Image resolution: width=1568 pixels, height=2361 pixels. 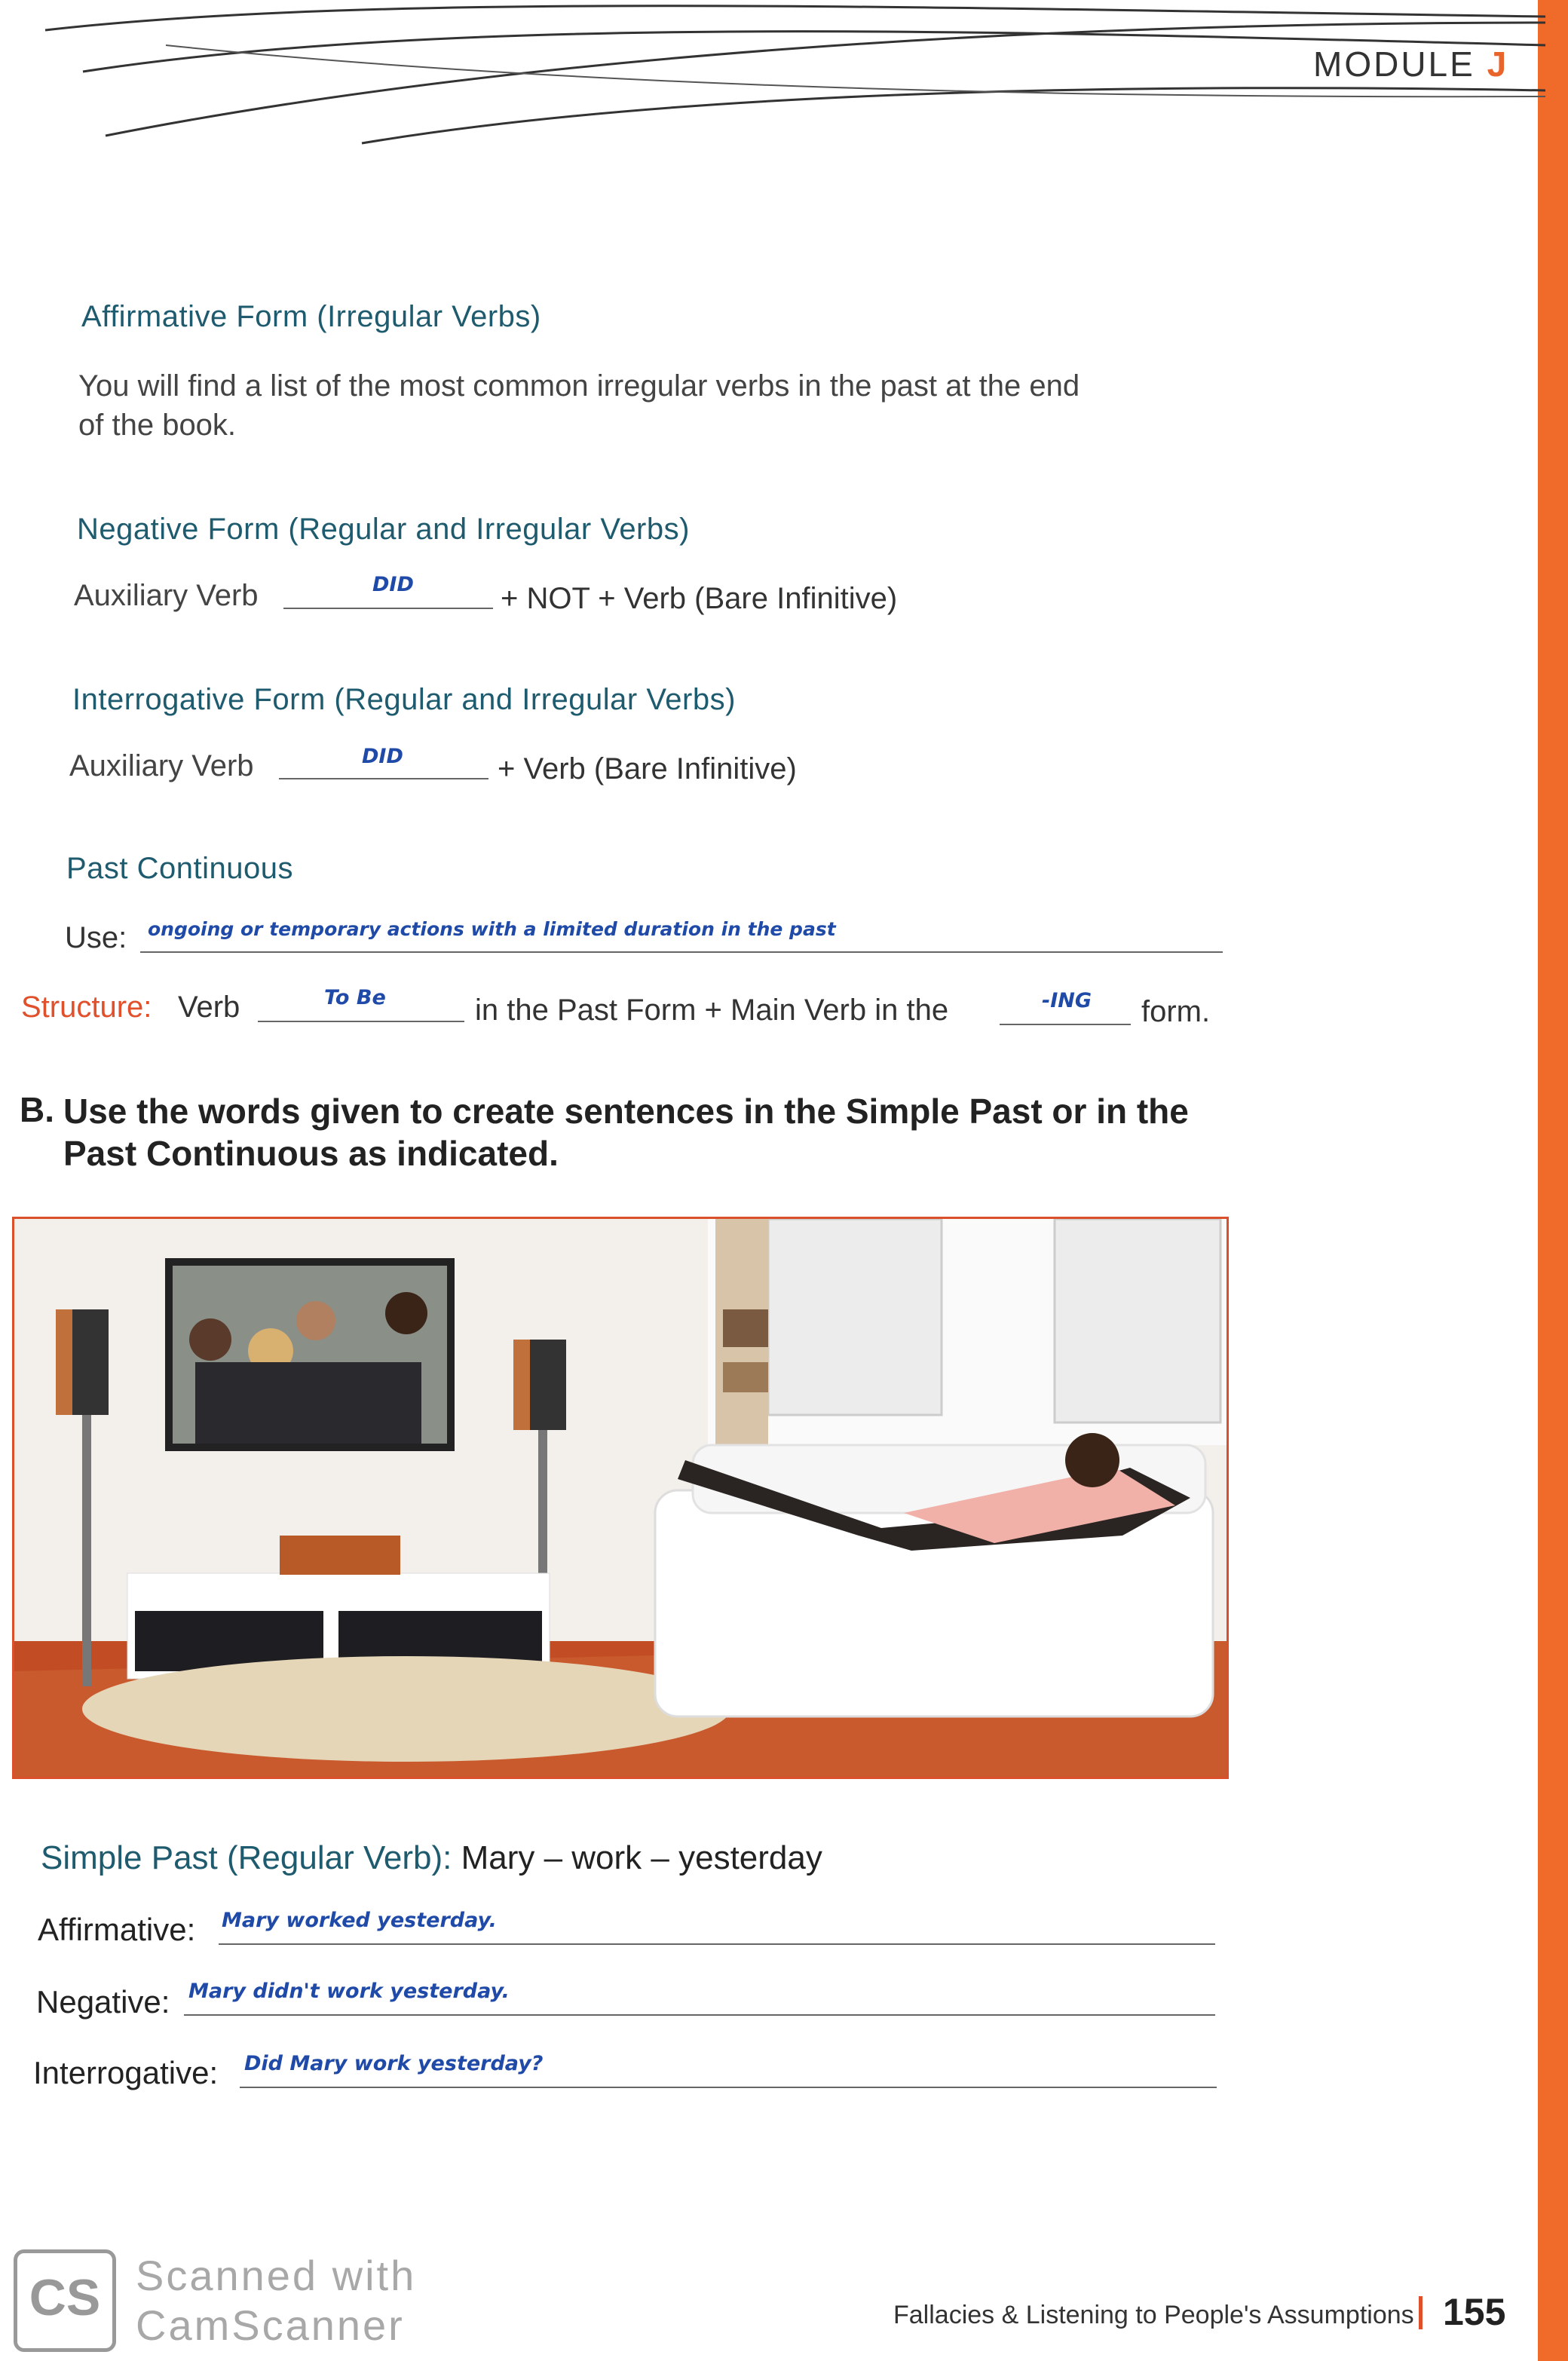 I want to click on camscanner-watermark: Scanned with CamScanner, so click(x=276, y=2300).